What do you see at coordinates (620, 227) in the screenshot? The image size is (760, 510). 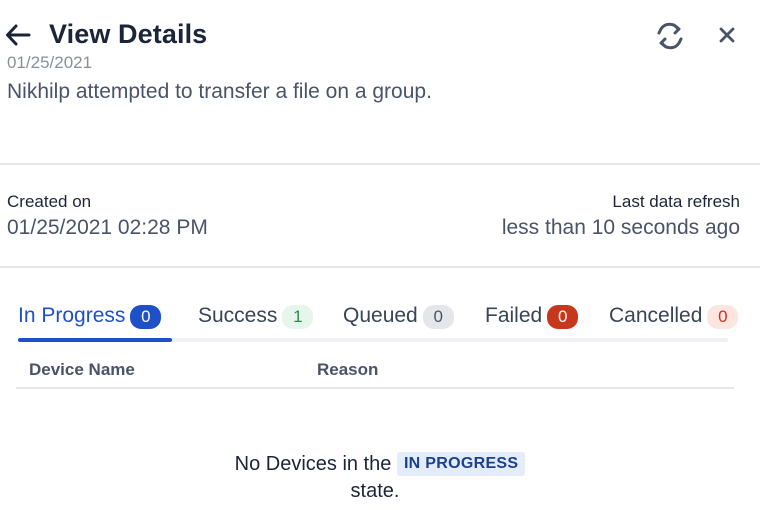 I see `last-refresh-value: less than 10 seconds ago` at bounding box center [620, 227].